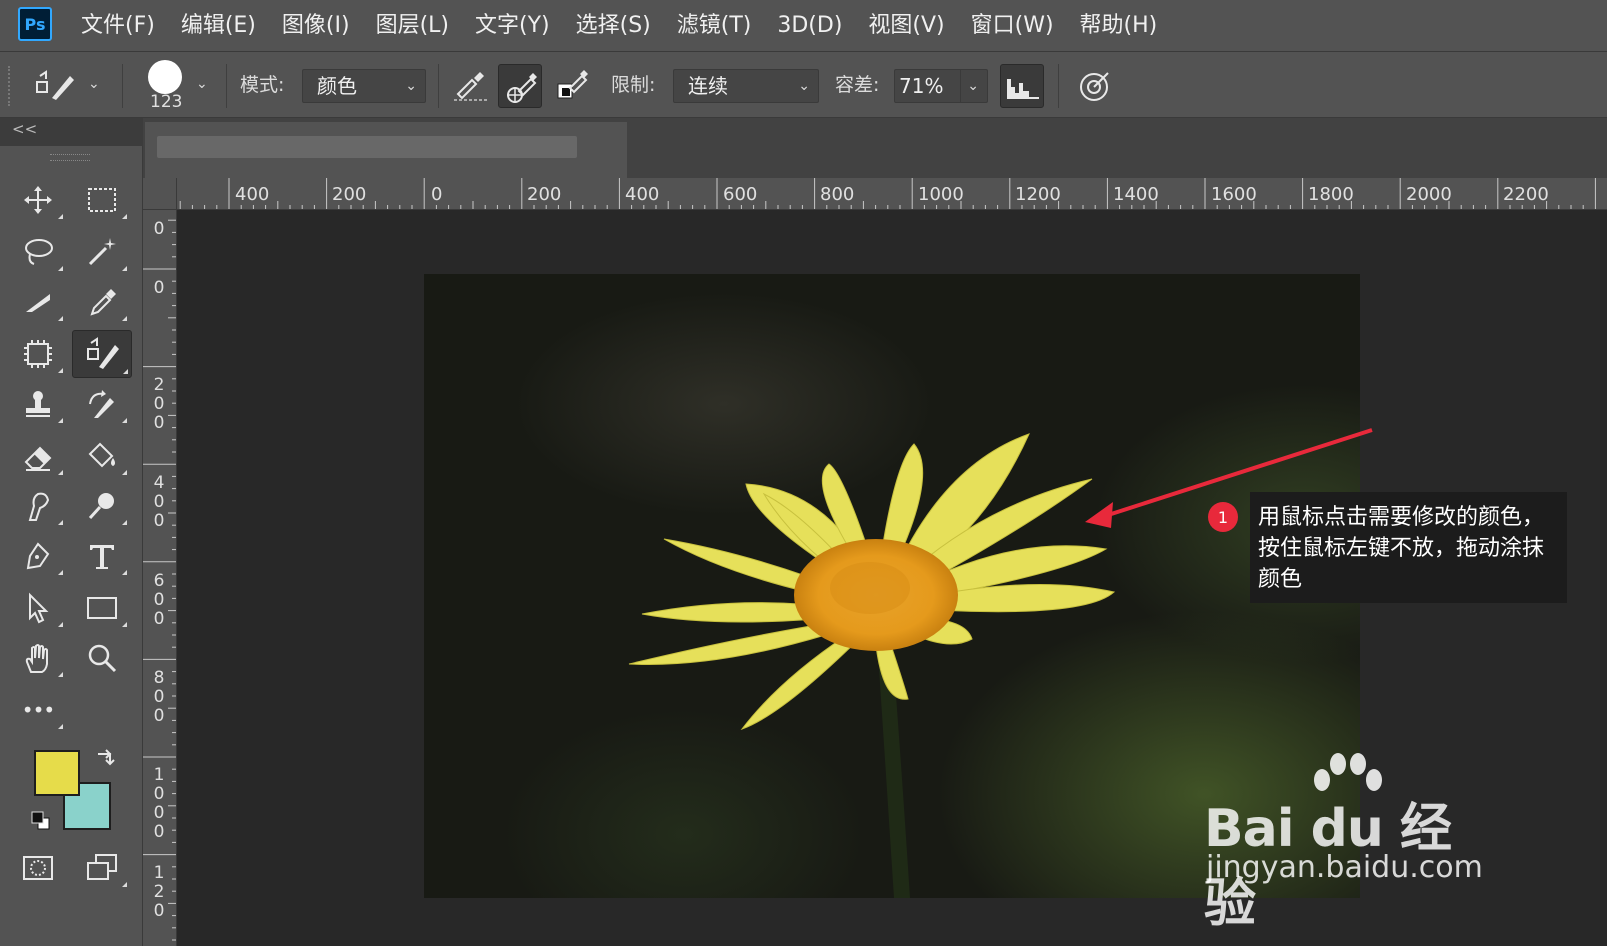 This screenshot has width=1607, height=946. What do you see at coordinates (102, 302) in the screenshot?
I see `eyedropper-tool` at bounding box center [102, 302].